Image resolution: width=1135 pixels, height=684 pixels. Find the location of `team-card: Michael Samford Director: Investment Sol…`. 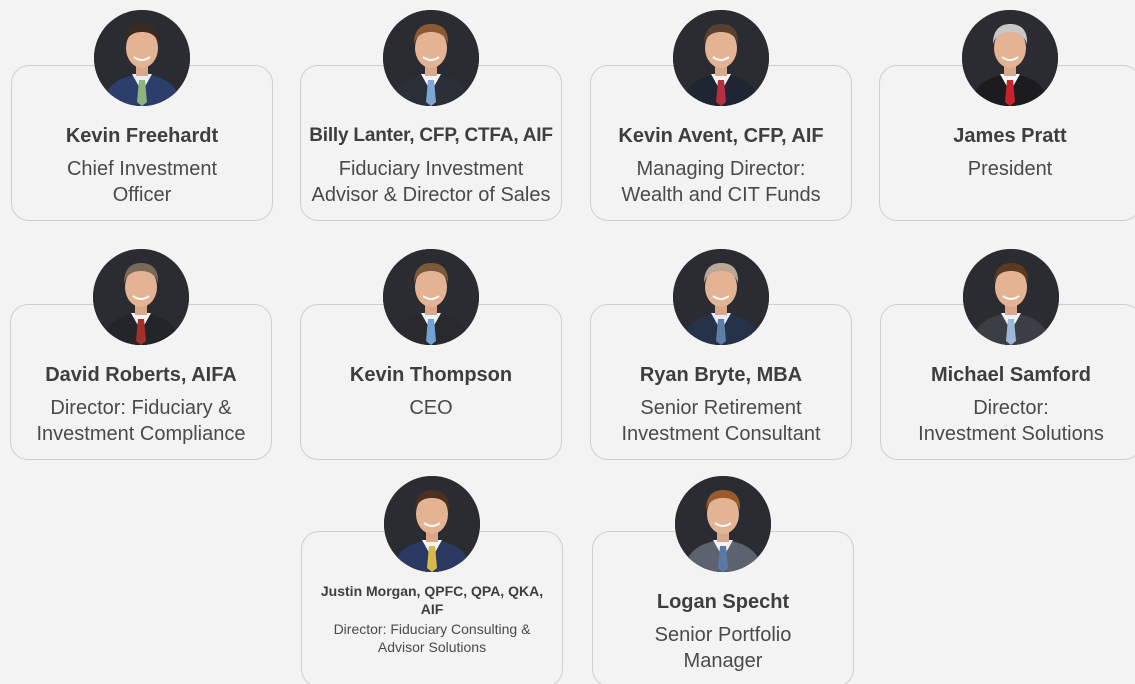

team-card: Michael Samford Director: Investment Sol… is located at coordinates (1007, 354).